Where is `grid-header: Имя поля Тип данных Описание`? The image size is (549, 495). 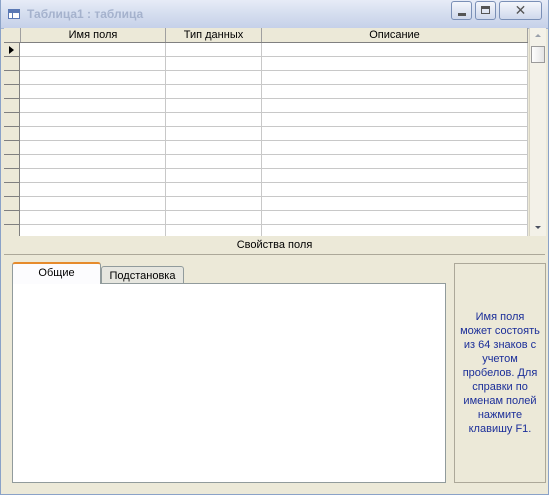
grid-header: Имя поля Тип данных Описание is located at coordinates (266, 35).